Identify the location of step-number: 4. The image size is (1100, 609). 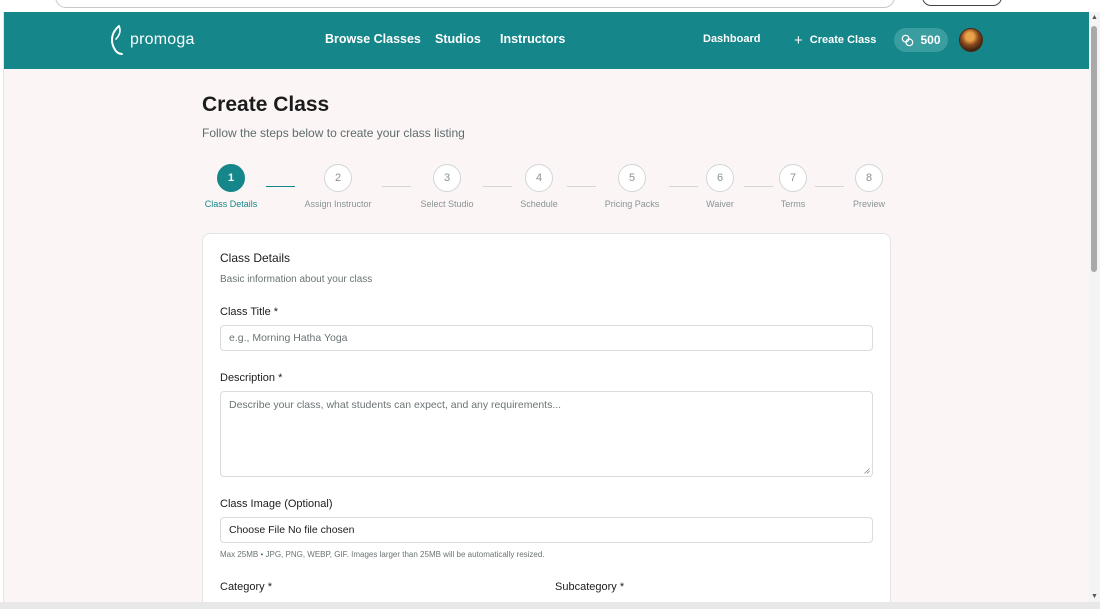
(539, 178).